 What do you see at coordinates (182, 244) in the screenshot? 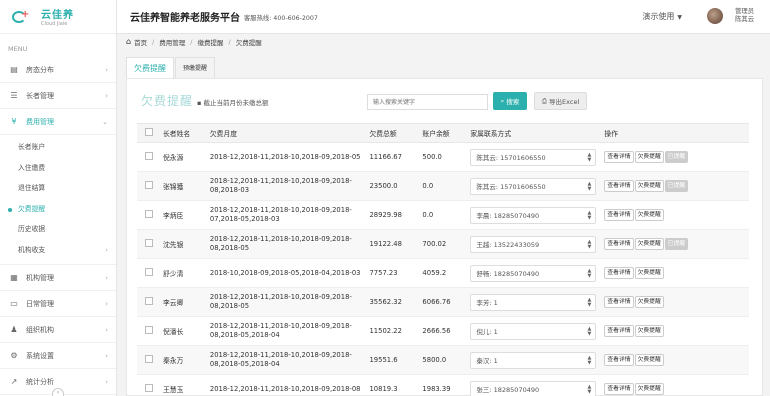
I see `elder-name: 沈先银` at bounding box center [182, 244].